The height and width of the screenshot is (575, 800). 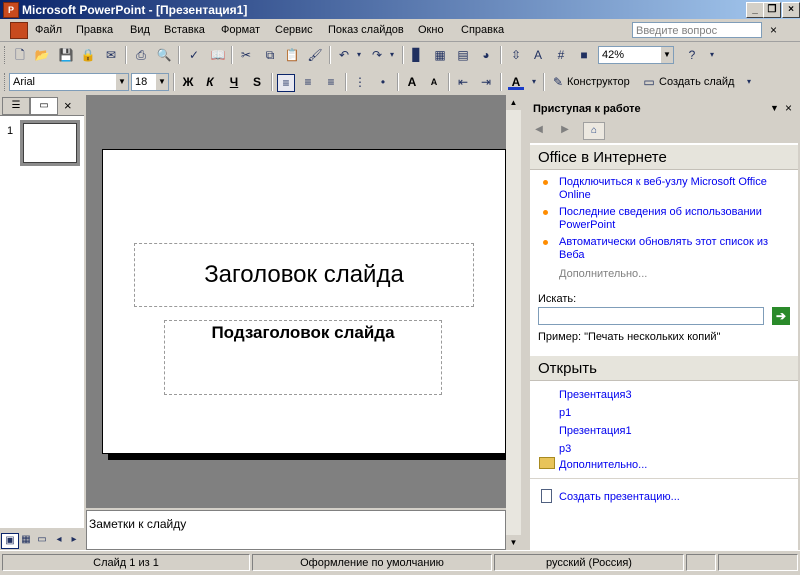 I want to click on decrease-font-icon: A, so click(x=434, y=82).